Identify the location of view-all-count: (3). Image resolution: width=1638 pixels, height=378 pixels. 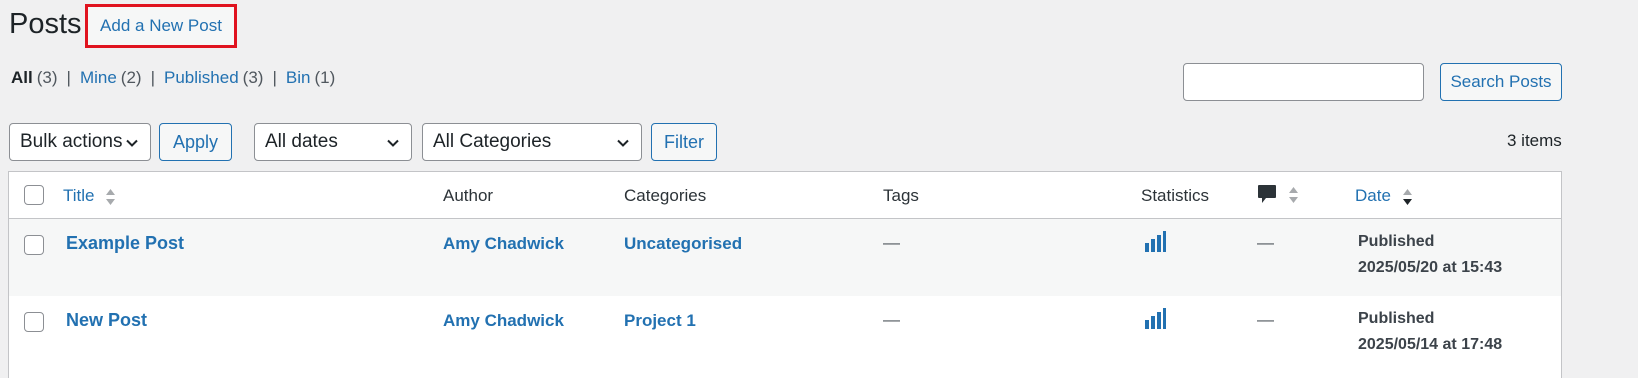
(47, 77).